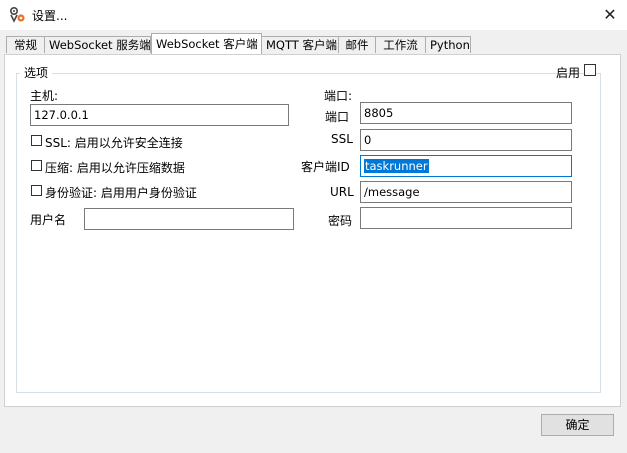 Image resolution: width=627 pixels, height=453 pixels. I want to click on port-header-label: 端口:, so click(338, 96).